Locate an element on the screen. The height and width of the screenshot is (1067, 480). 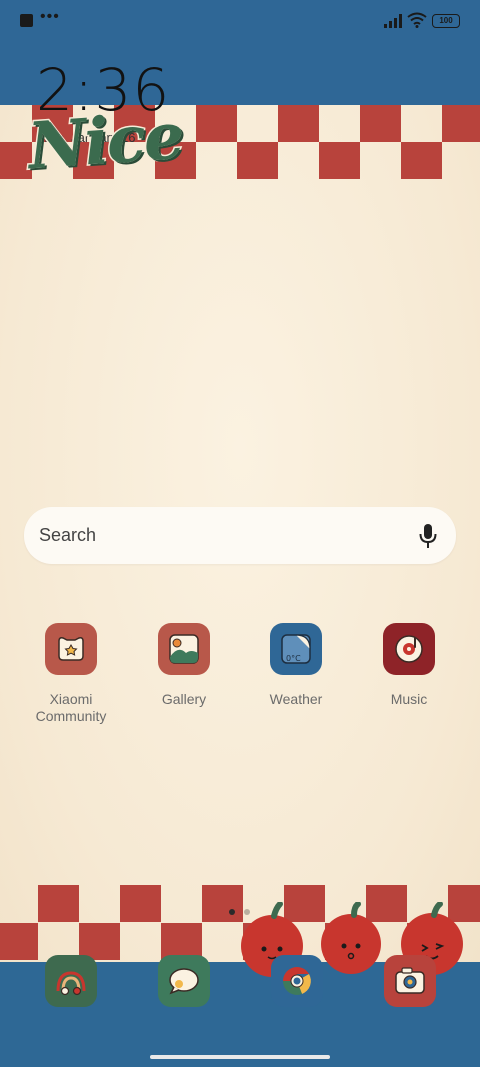
chrome-icon is located at coordinates (297, 981).